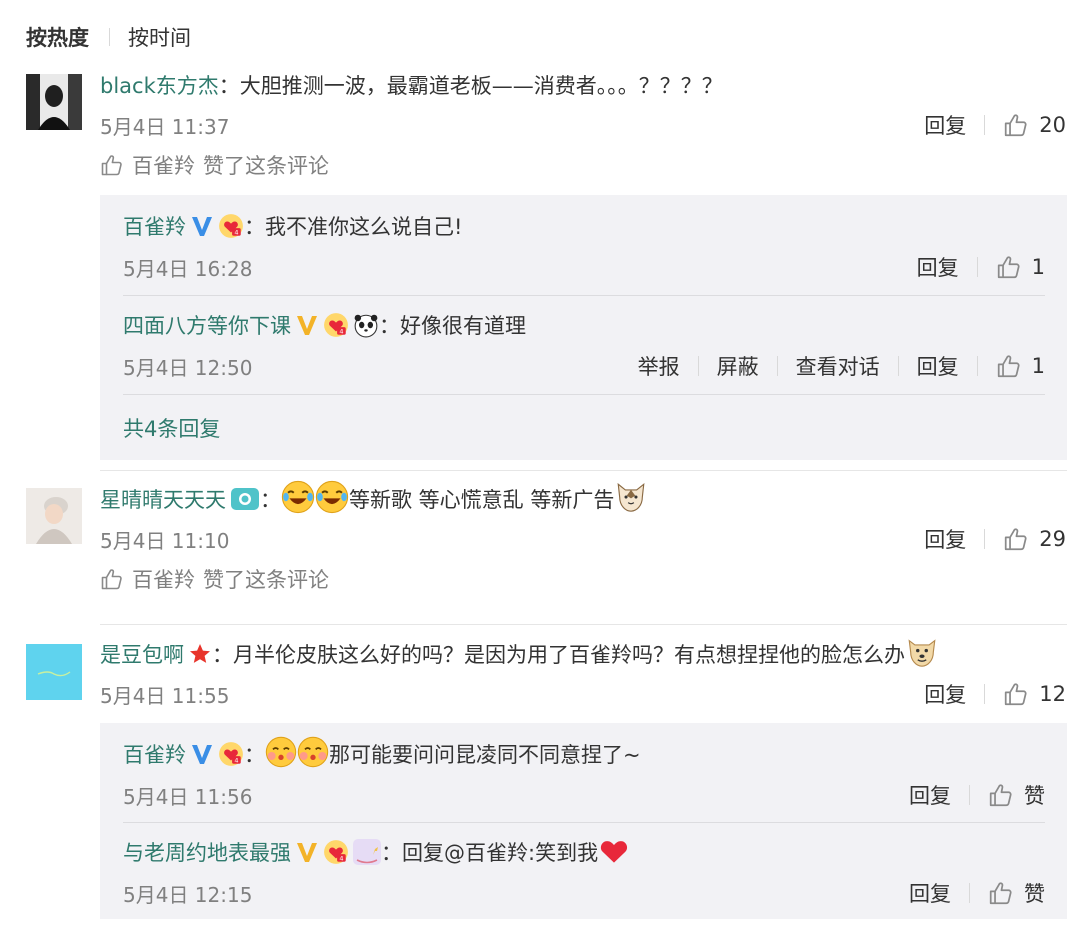  Describe the element at coordinates (481, 86) in the screenshot. I see `comment-text: 大胆推测一波，最霸道老板——消费者。。。？？？？` at that location.